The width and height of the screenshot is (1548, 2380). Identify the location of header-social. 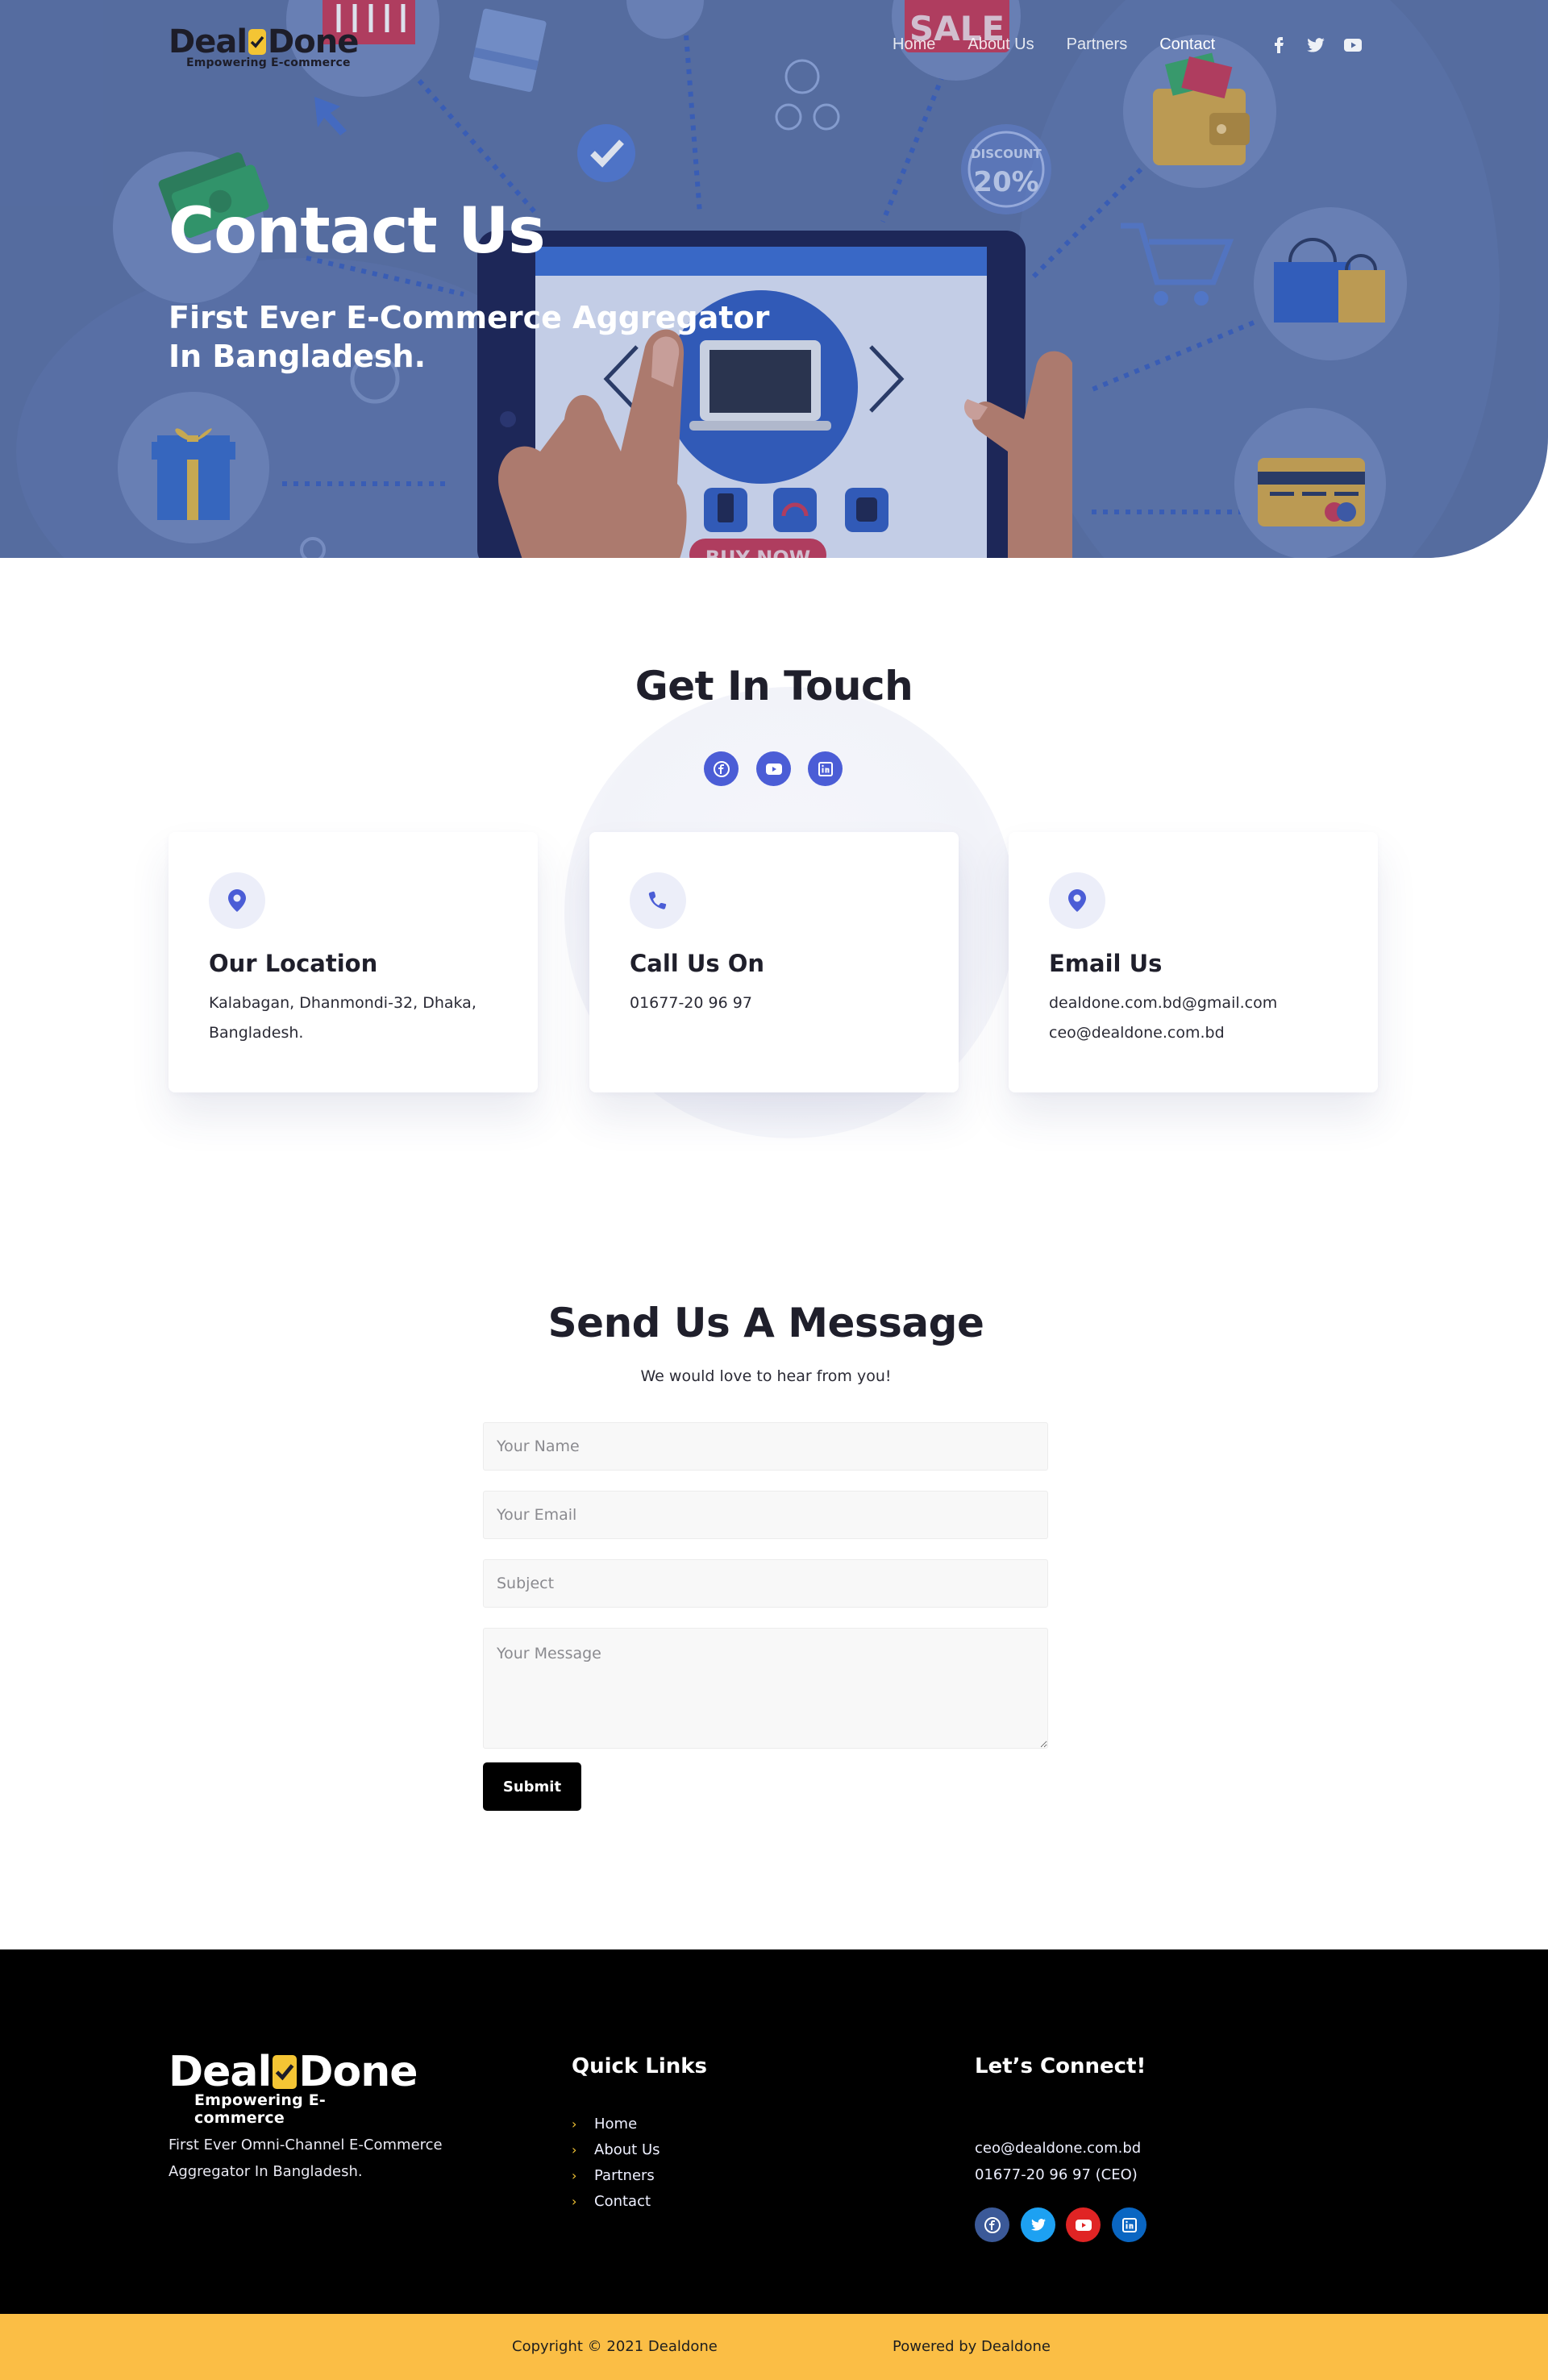
(1316, 45).